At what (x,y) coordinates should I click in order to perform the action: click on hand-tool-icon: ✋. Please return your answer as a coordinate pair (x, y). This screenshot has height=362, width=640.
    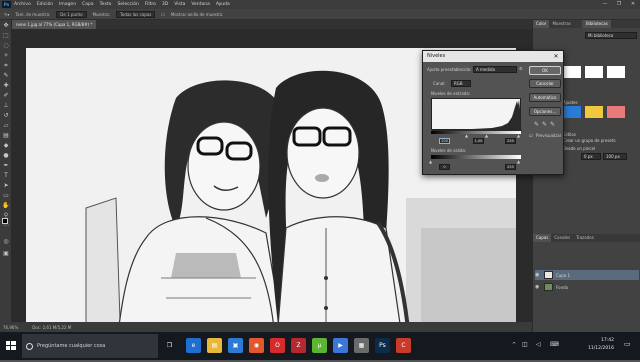
    Looking at the image, I should click on (6, 206).